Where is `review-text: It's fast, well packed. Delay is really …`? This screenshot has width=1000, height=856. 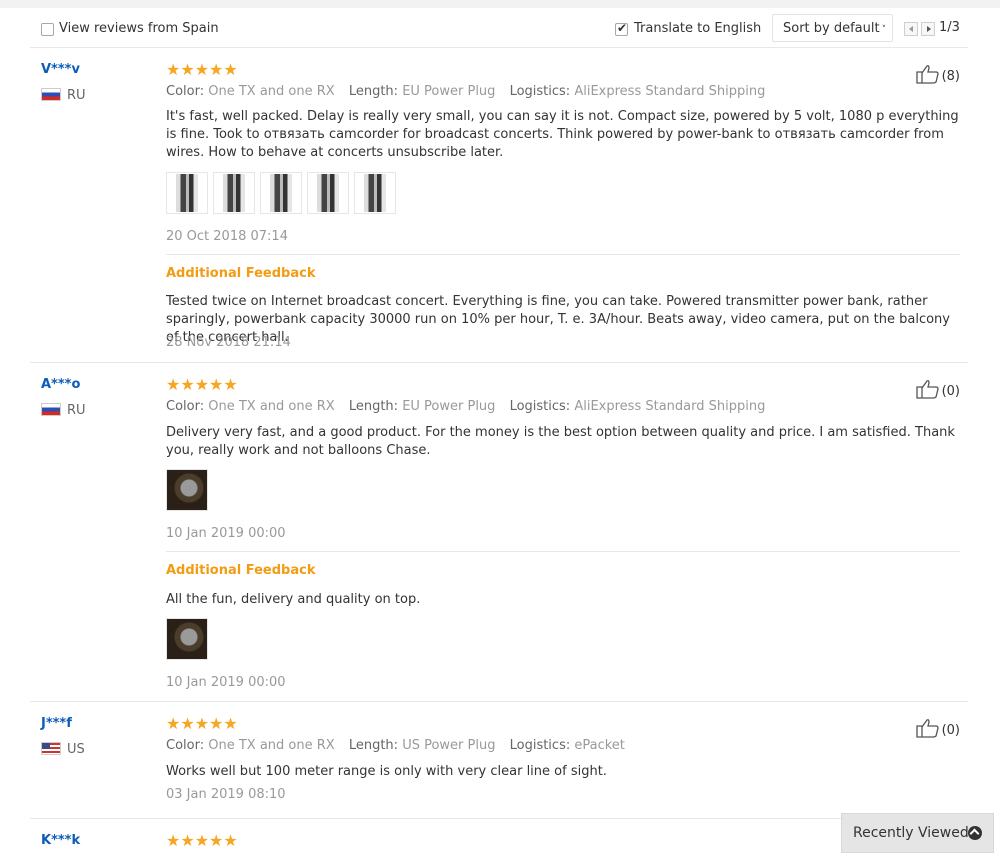
review-text: It's fast, well packed. Delay is really … is located at coordinates (562, 134).